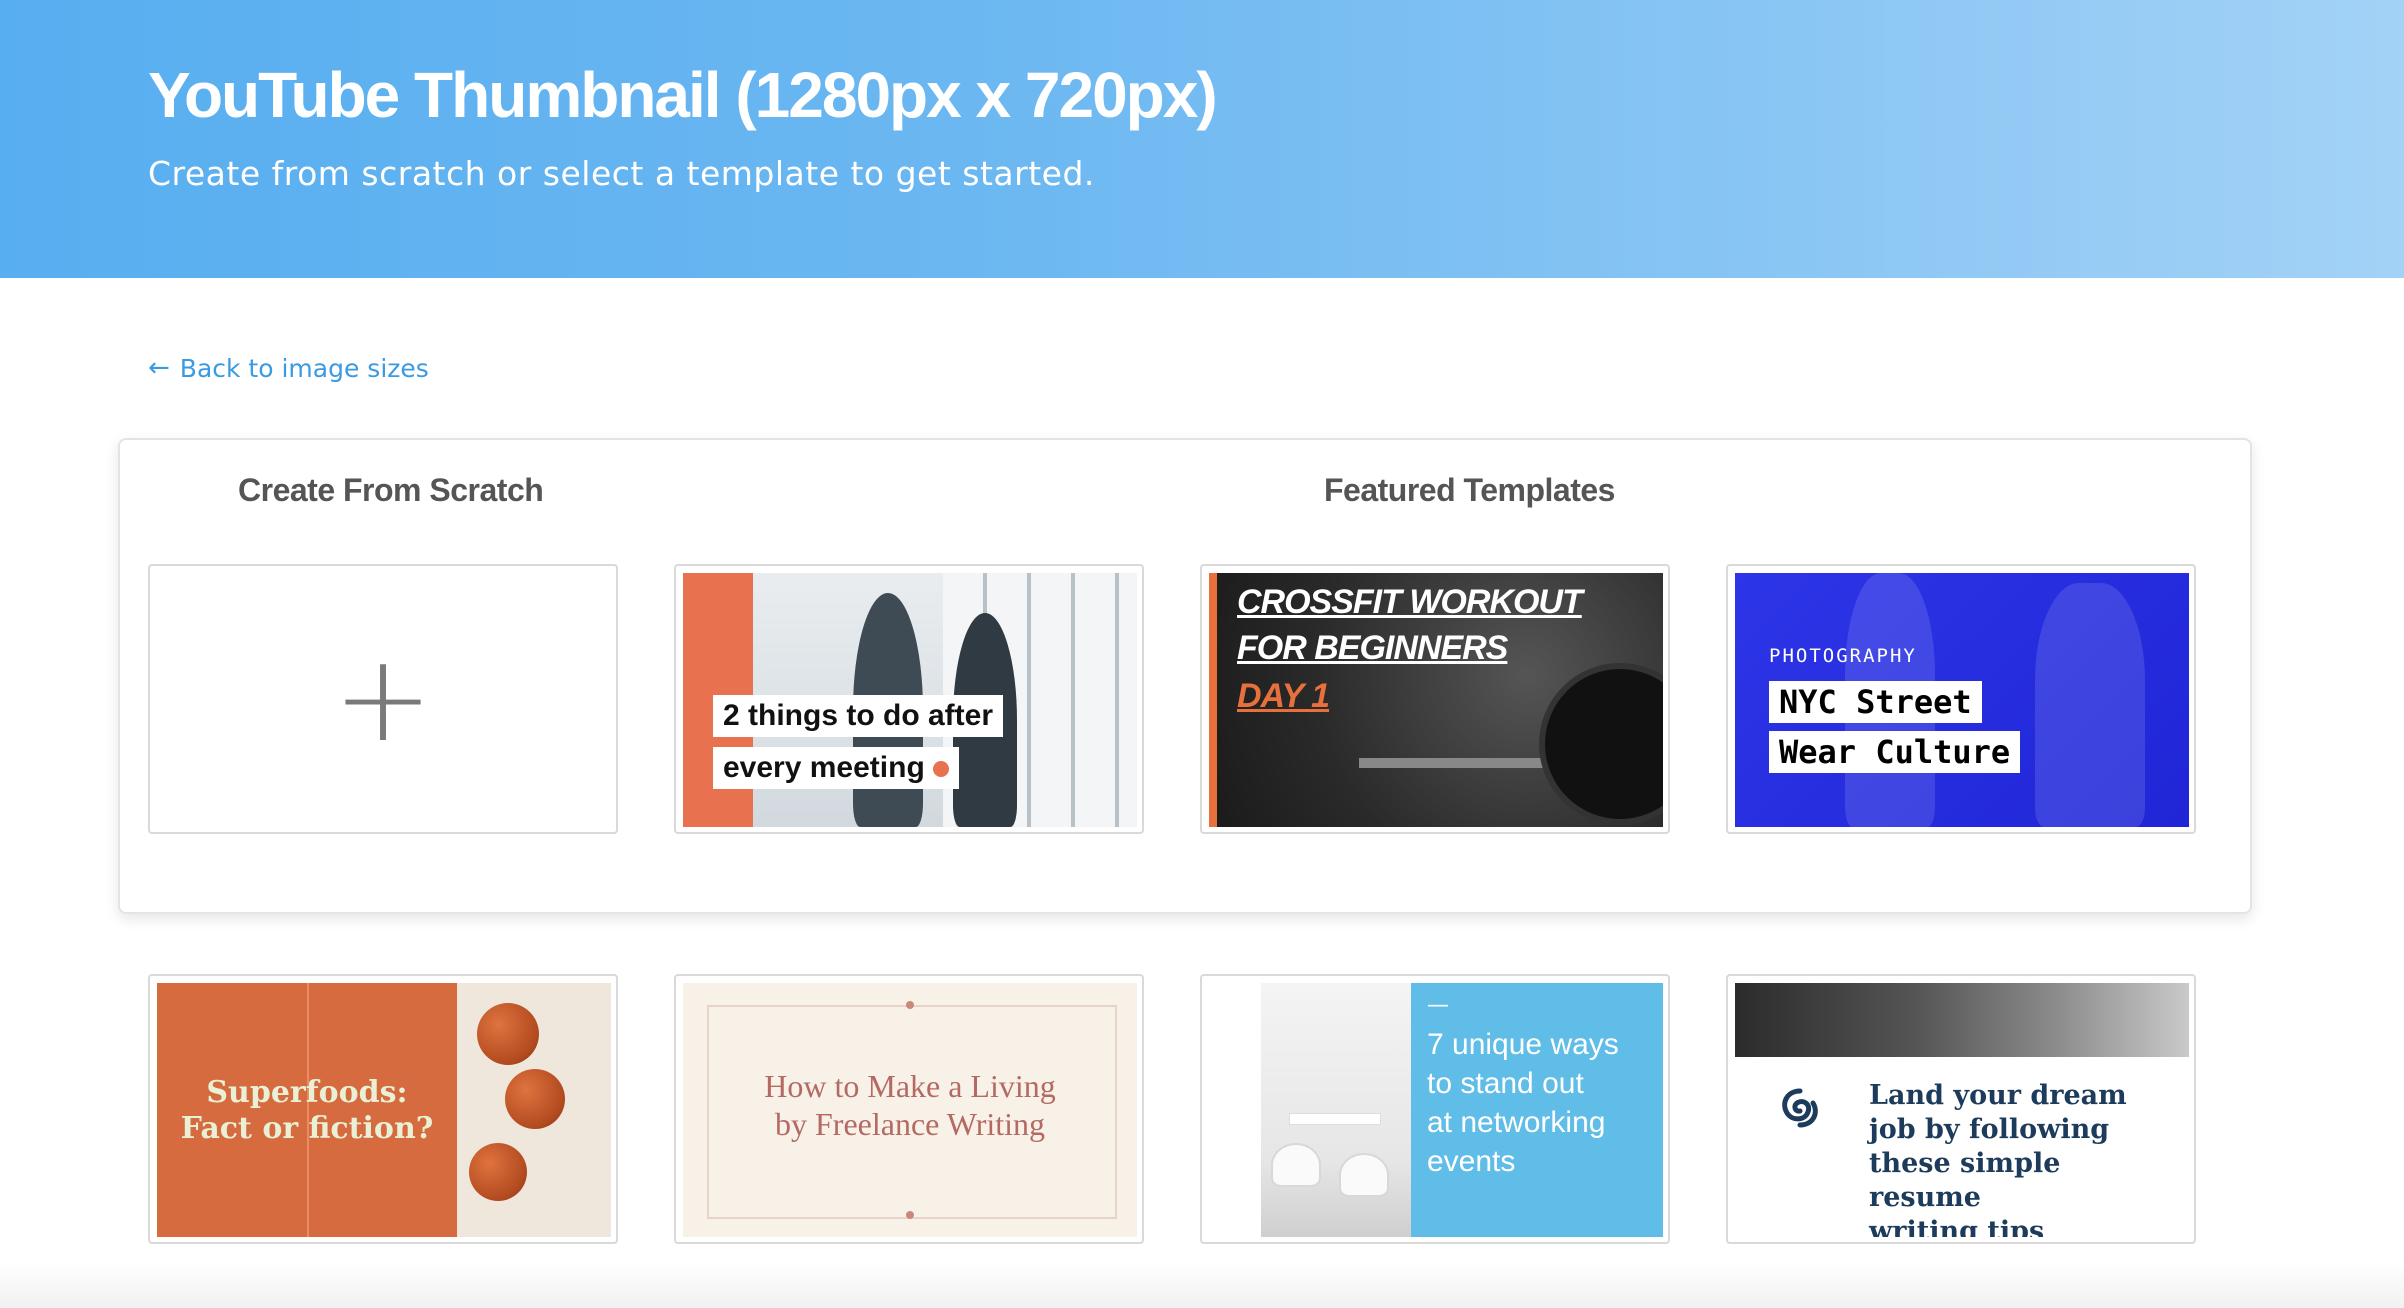  I want to click on plus-icon: +, so click(383, 699).